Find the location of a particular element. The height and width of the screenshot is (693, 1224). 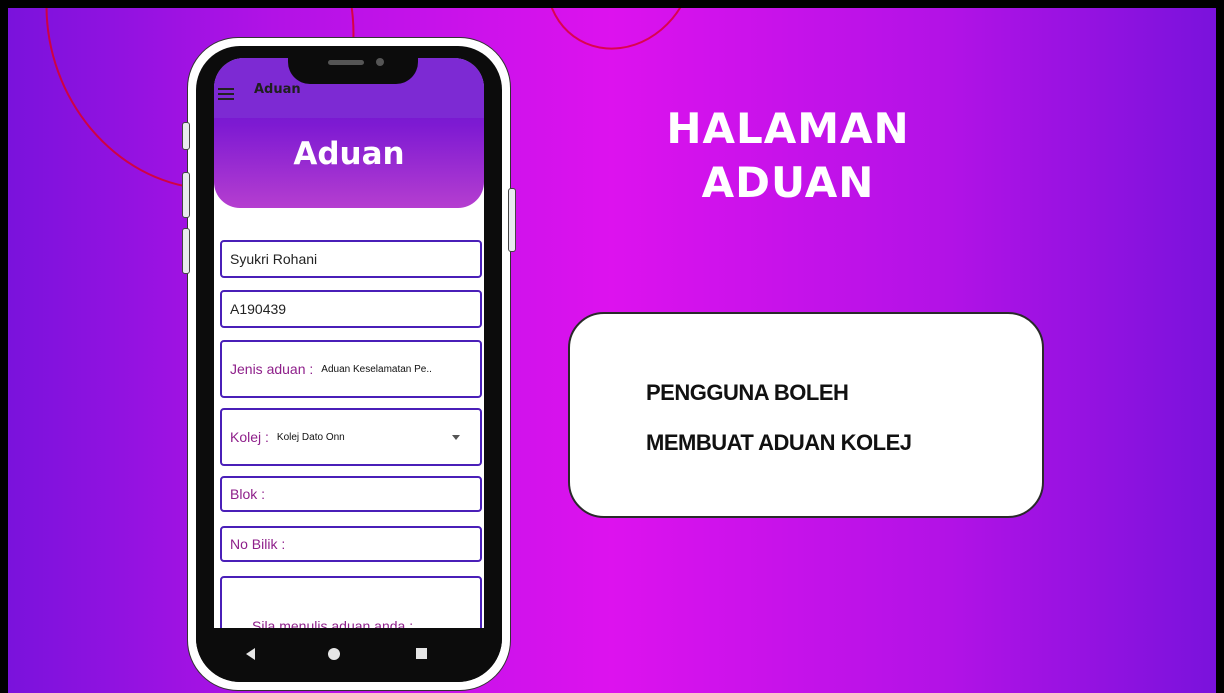

android-nav-bar is located at coordinates (349, 655).